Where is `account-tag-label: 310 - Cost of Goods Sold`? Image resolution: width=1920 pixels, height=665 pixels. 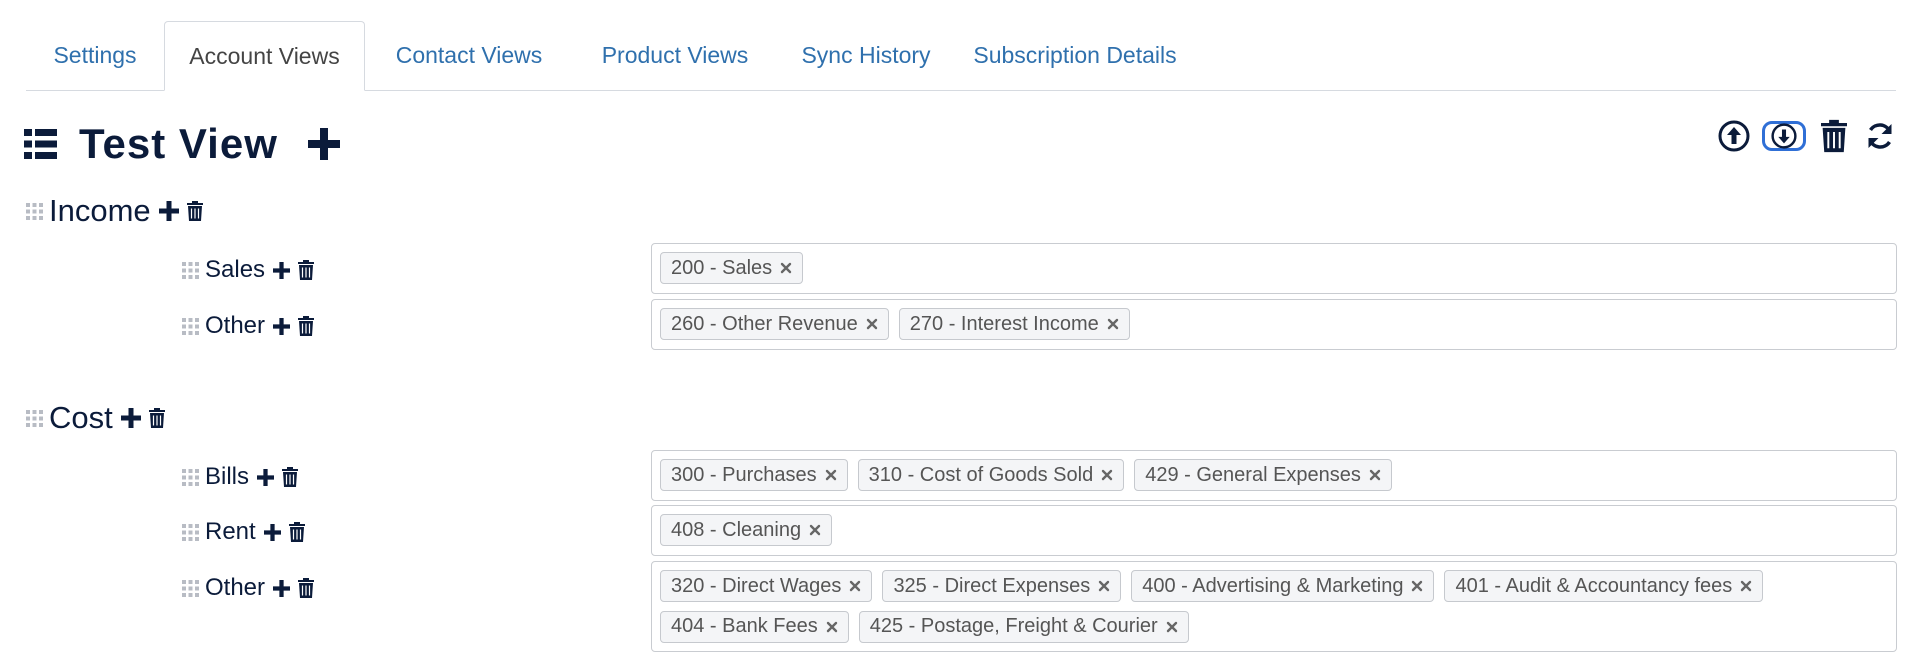
account-tag-label: 310 - Cost of Goods Sold is located at coordinates (981, 474).